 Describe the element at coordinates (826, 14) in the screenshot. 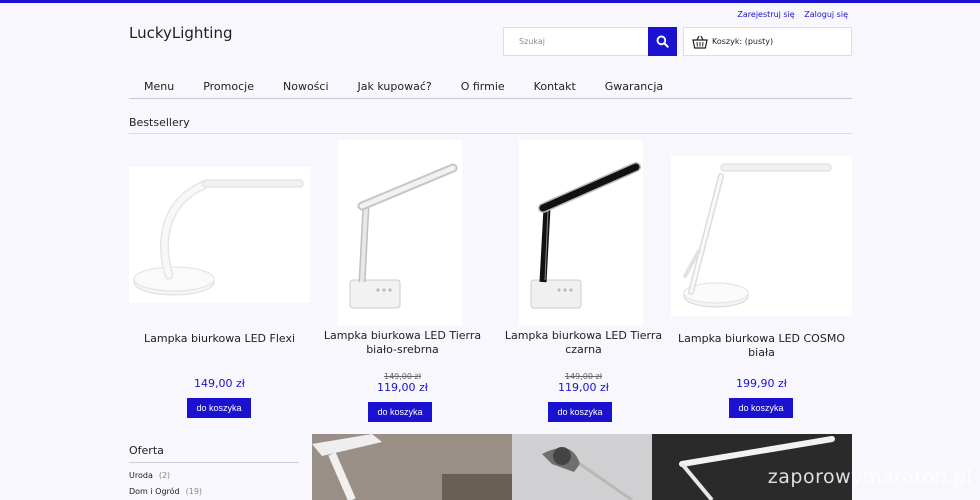

I see `login-link: Zaloguj się` at that location.